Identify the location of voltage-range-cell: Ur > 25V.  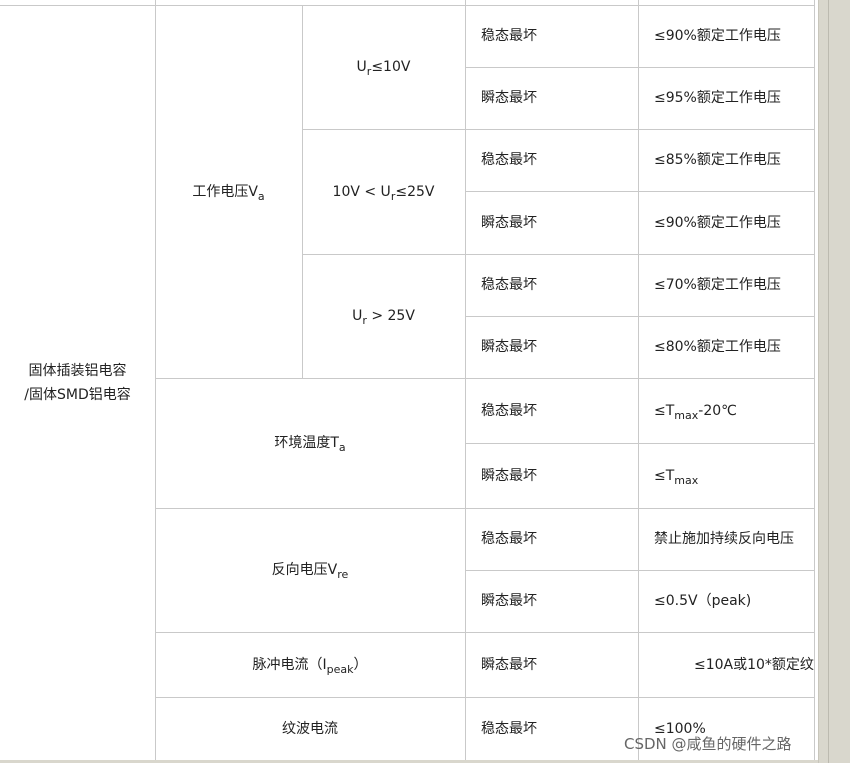
(383, 317).